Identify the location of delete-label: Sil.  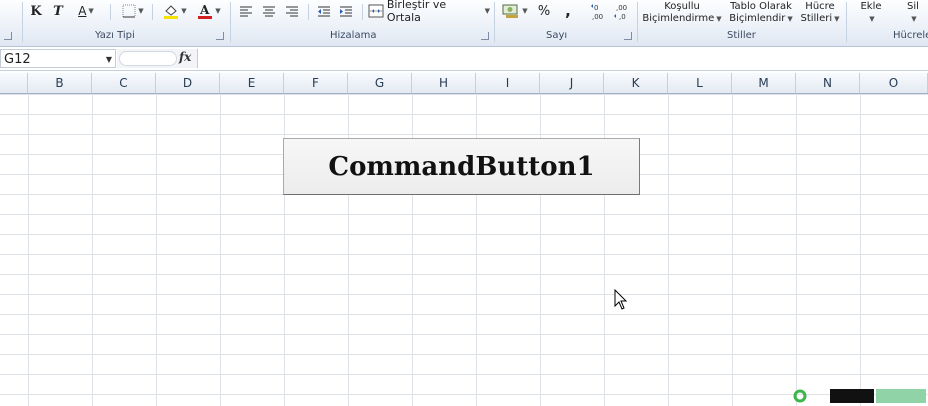
(913, 6).